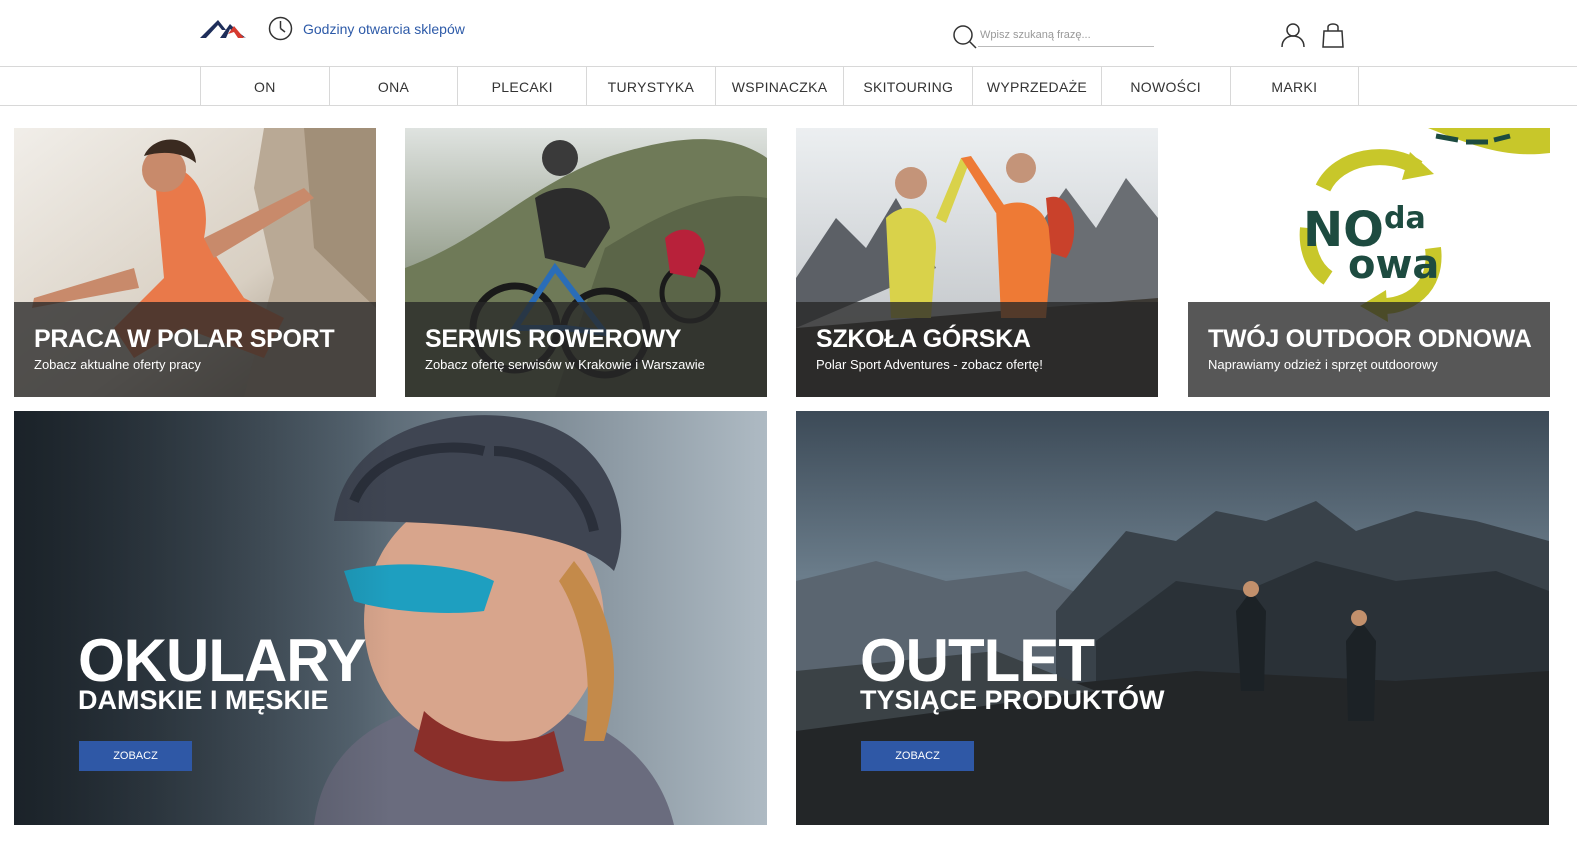 The width and height of the screenshot is (1577, 847). Describe the element at coordinates (965, 37) in the screenshot. I see `search-icon` at that location.